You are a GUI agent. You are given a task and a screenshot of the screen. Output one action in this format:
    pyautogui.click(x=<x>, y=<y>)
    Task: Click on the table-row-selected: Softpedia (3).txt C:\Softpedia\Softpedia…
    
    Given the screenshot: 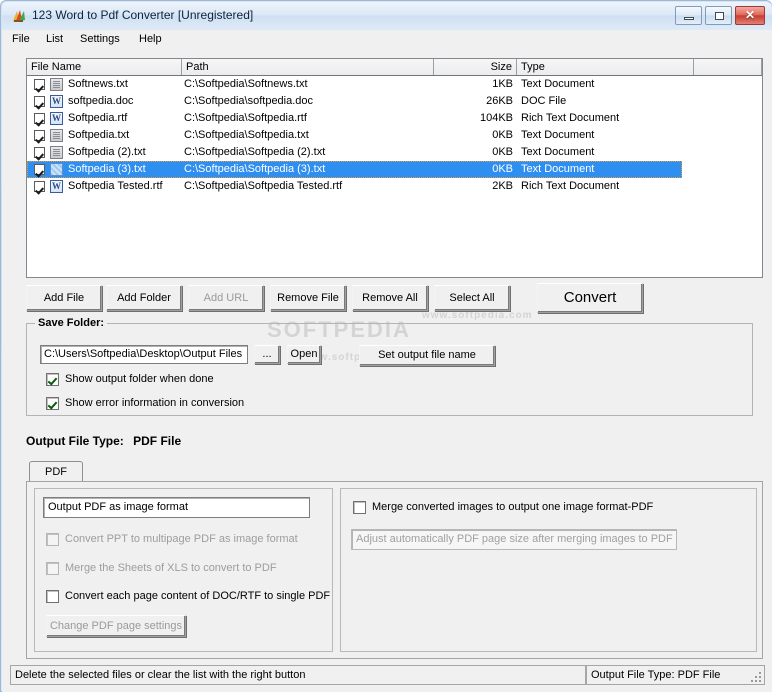 What is the action you would take?
    pyautogui.click(x=394, y=169)
    